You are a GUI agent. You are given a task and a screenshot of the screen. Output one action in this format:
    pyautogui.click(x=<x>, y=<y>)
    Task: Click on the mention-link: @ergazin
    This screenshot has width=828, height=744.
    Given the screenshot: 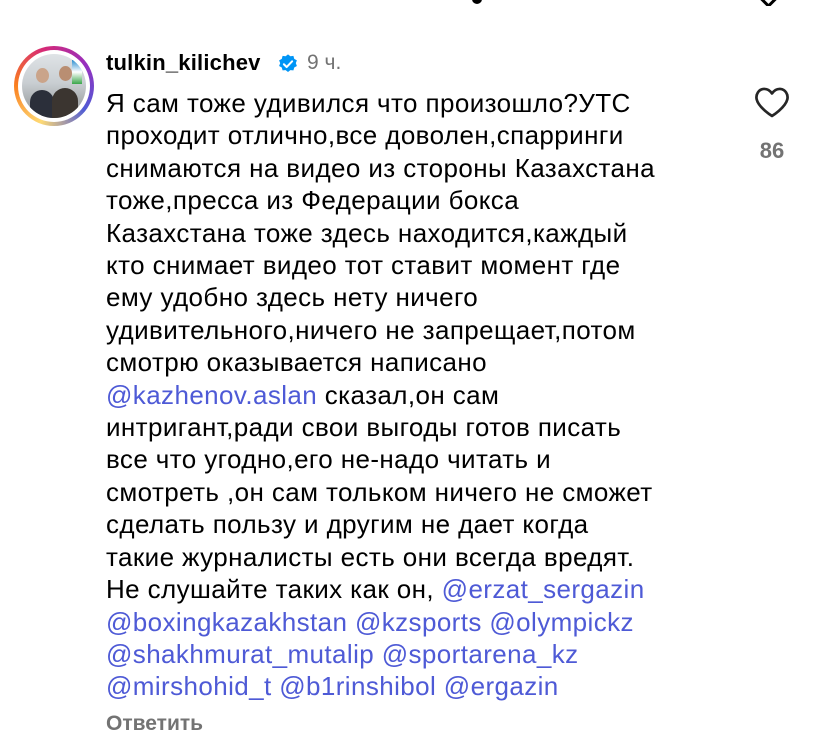 What is the action you would take?
    pyautogui.click(x=501, y=686)
    